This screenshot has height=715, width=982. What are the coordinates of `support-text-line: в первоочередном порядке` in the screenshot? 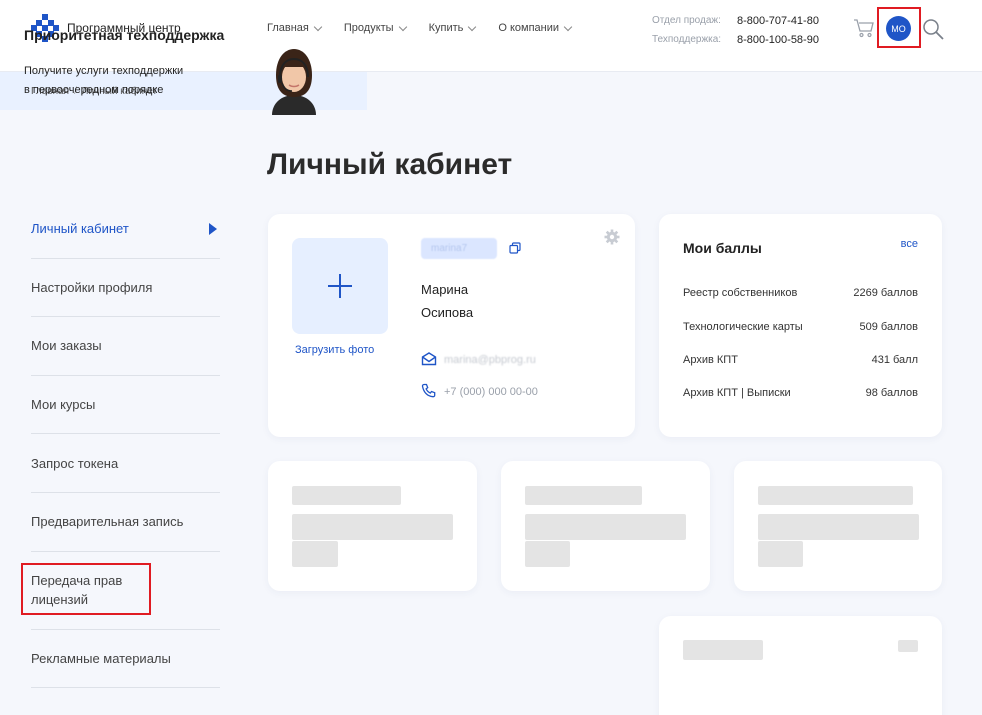 It's located at (94, 90).